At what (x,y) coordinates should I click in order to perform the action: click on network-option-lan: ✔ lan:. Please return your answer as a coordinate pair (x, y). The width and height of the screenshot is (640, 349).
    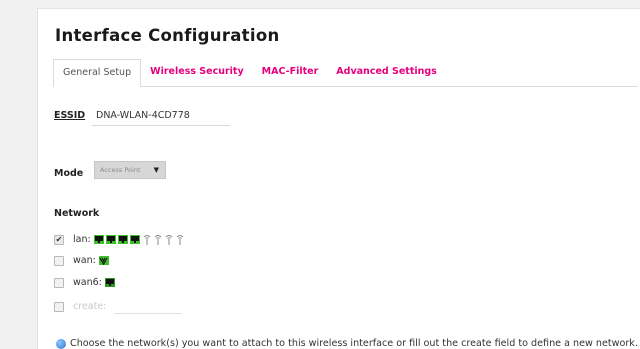
    Looking at the image, I should click on (120, 239).